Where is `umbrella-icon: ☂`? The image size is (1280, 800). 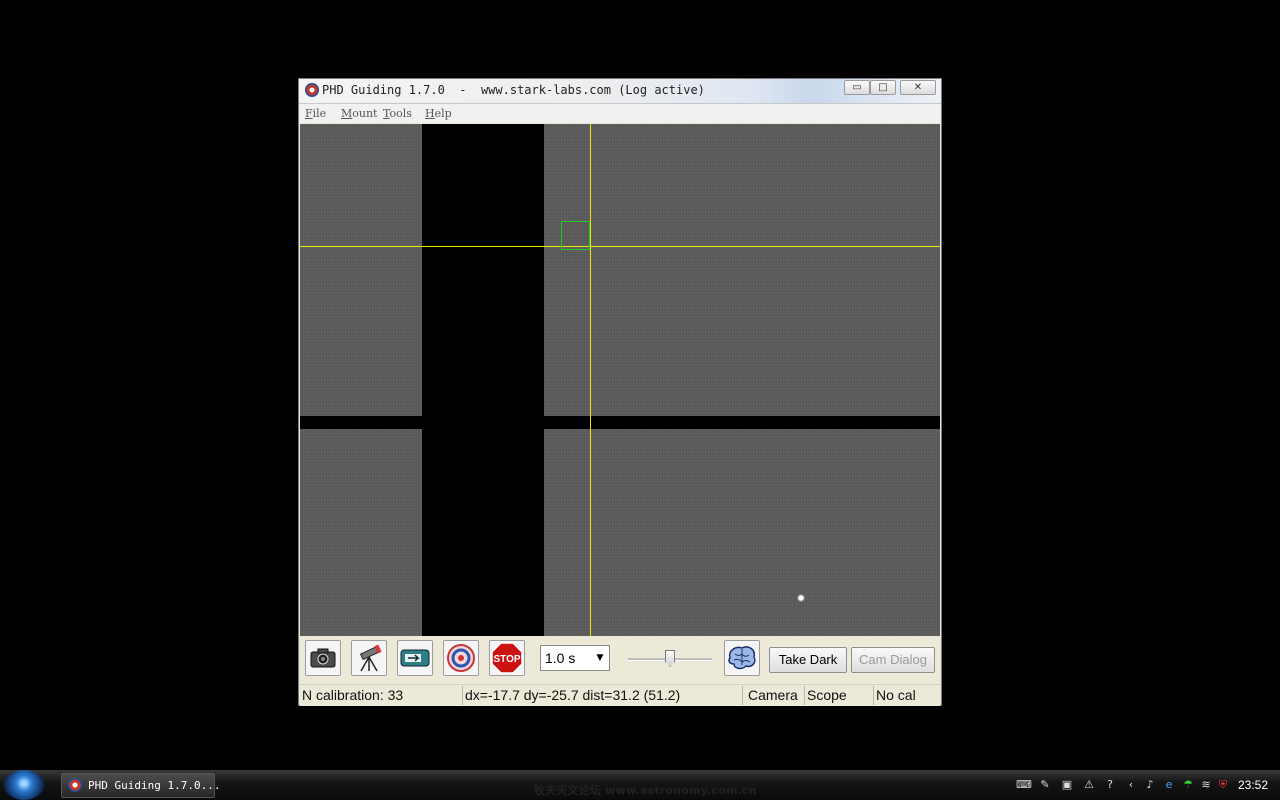 umbrella-icon: ☂ is located at coordinates (1188, 785).